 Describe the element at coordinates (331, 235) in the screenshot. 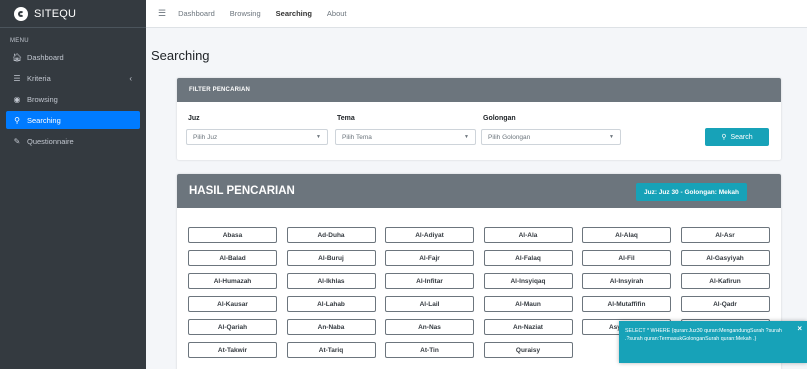

I see `surah-button: Ad-Duha` at that location.